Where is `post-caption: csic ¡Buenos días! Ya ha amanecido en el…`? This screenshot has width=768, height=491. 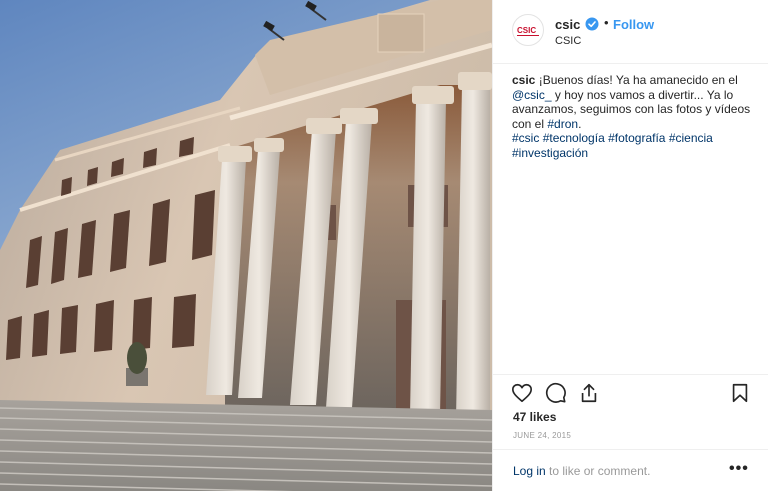 post-caption: csic ¡Buenos días! Ya ha amanecido en el… is located at coordinates (632, 117).